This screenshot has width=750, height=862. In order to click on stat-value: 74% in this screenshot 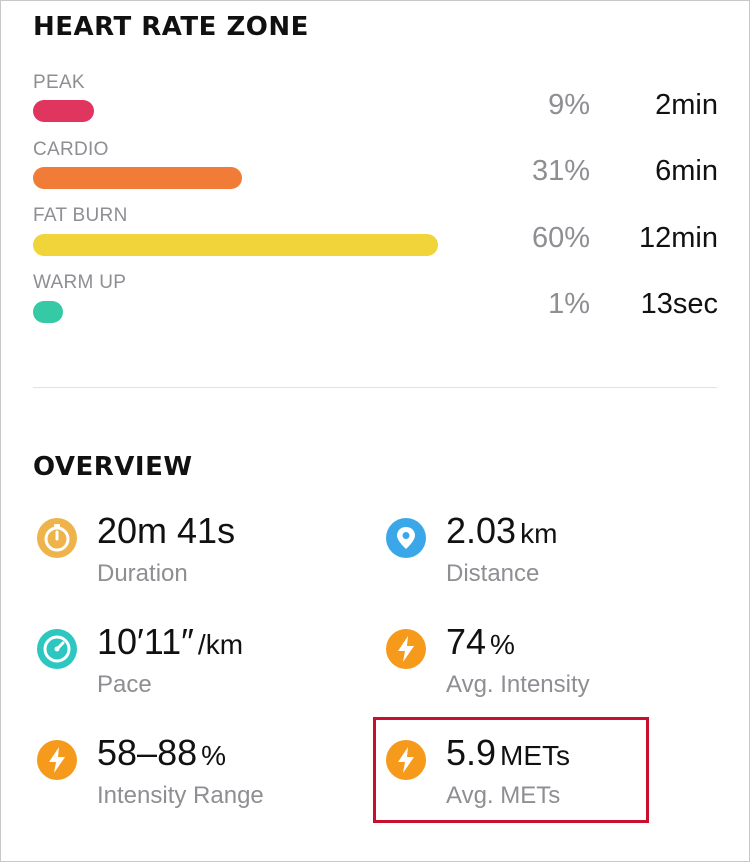, I will do `click(480, 641)`.